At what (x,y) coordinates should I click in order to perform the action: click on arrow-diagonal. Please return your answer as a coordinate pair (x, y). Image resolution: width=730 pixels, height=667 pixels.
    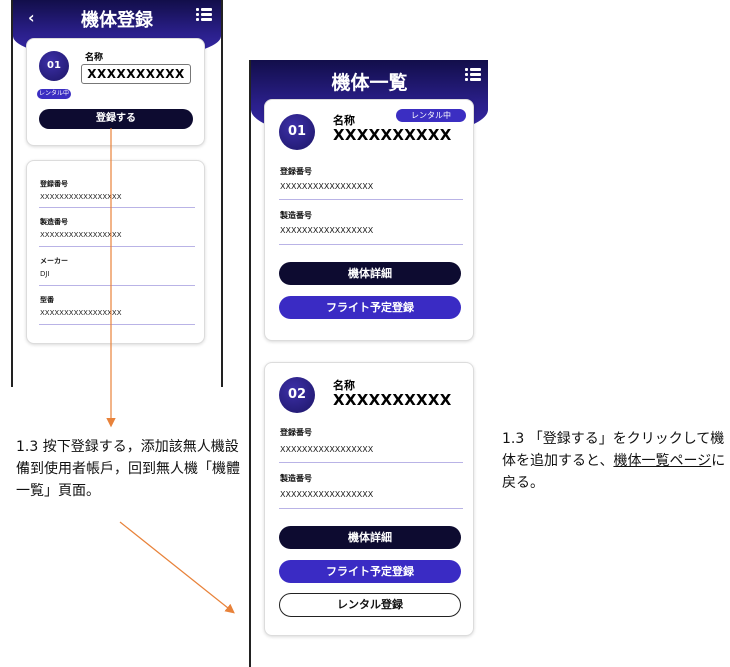
    Looking at the image, I should click on (177, 567).